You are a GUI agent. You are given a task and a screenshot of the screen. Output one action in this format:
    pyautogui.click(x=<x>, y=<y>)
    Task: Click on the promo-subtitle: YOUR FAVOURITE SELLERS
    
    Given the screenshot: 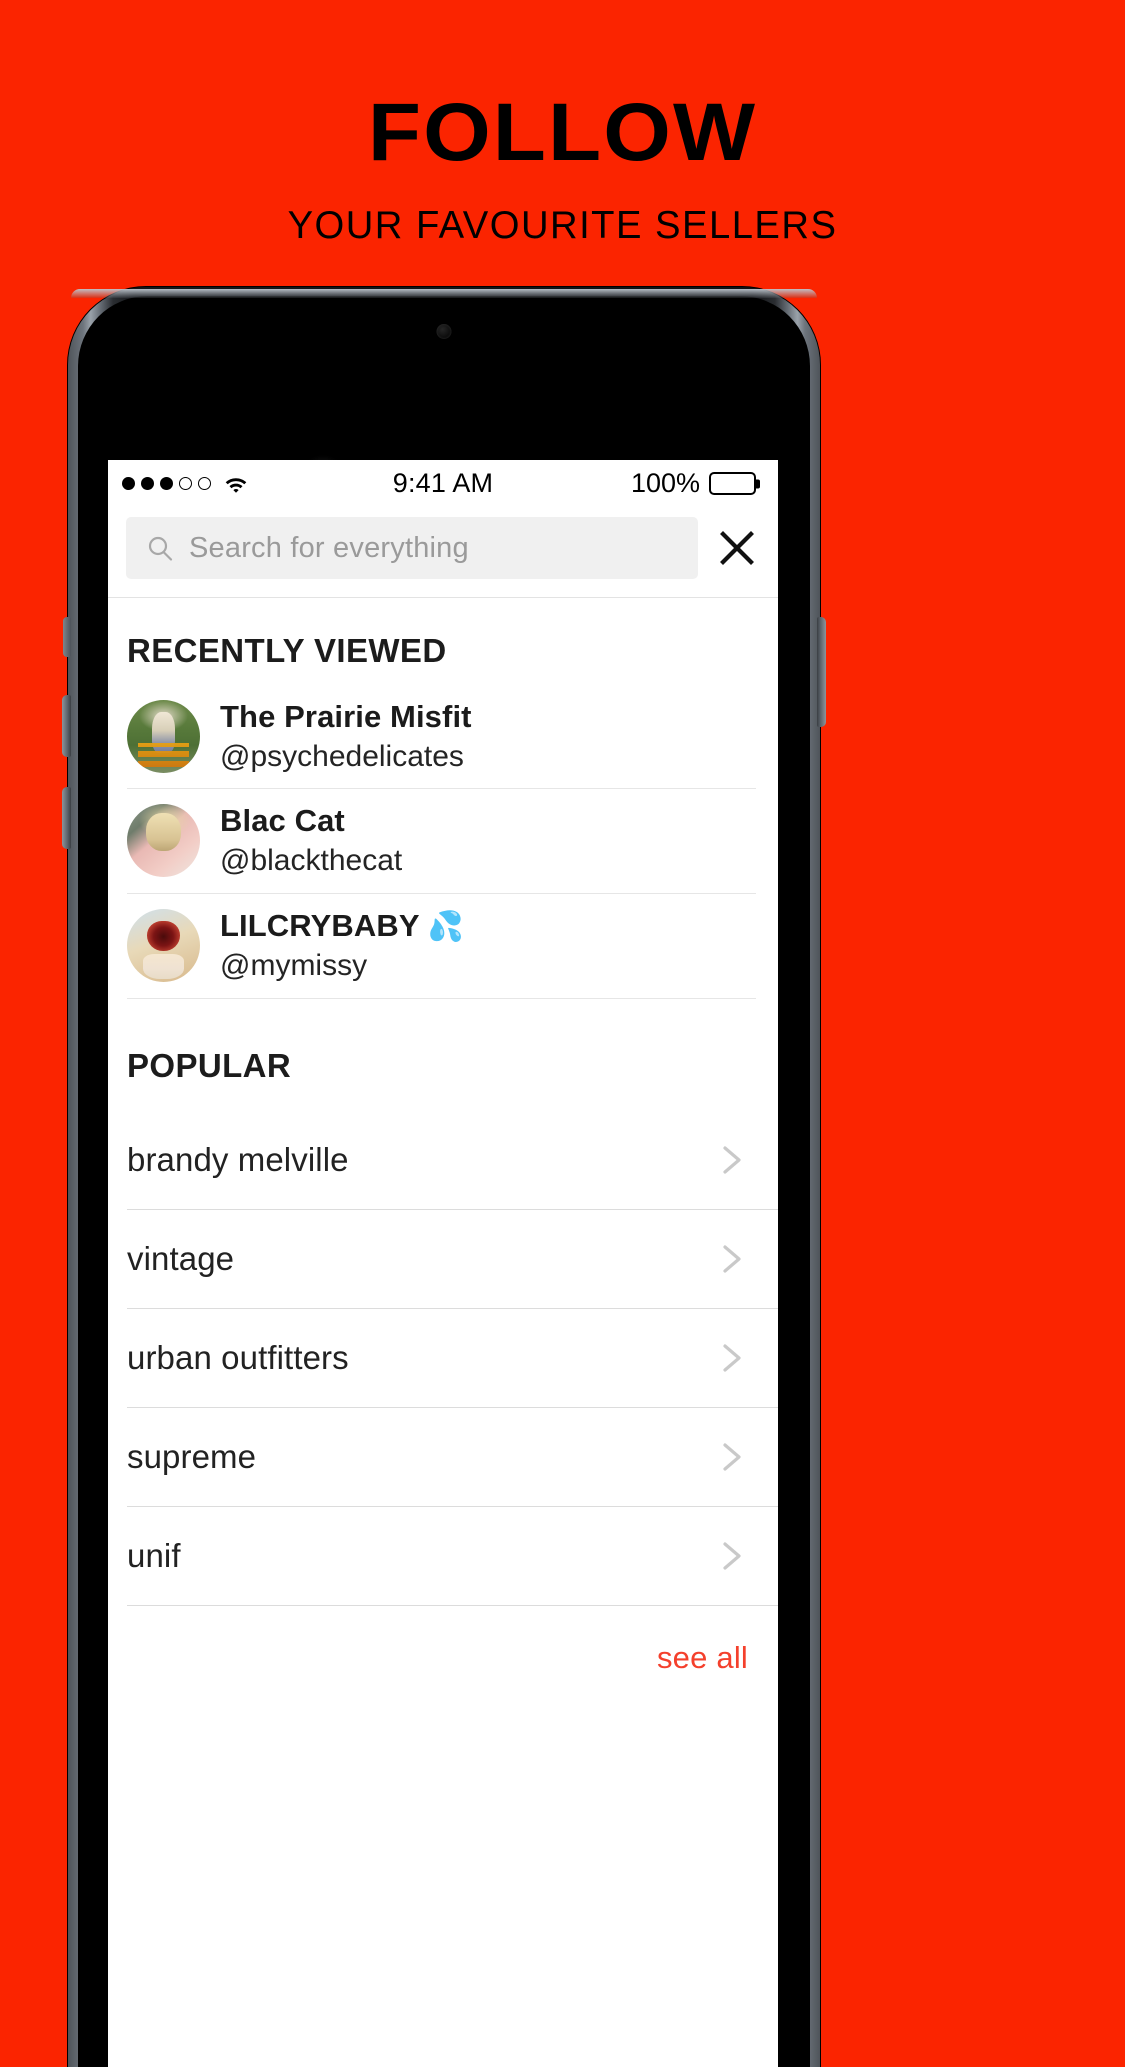 What is the action you would take?
    pyautogui.click(x=562, y=225)
    